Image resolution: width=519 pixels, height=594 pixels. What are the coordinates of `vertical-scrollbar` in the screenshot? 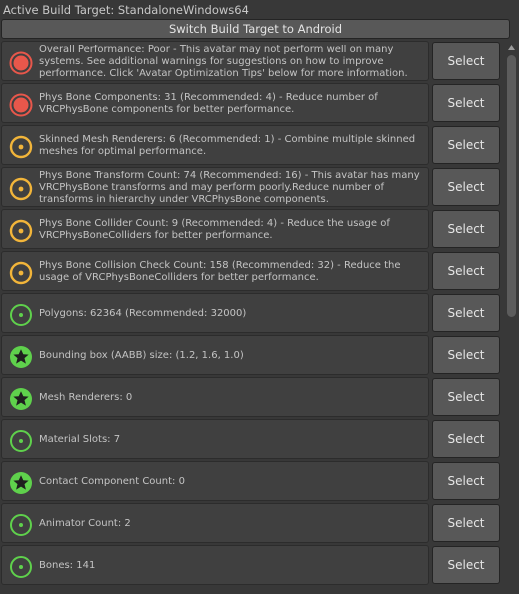 It's located at (511, 317).